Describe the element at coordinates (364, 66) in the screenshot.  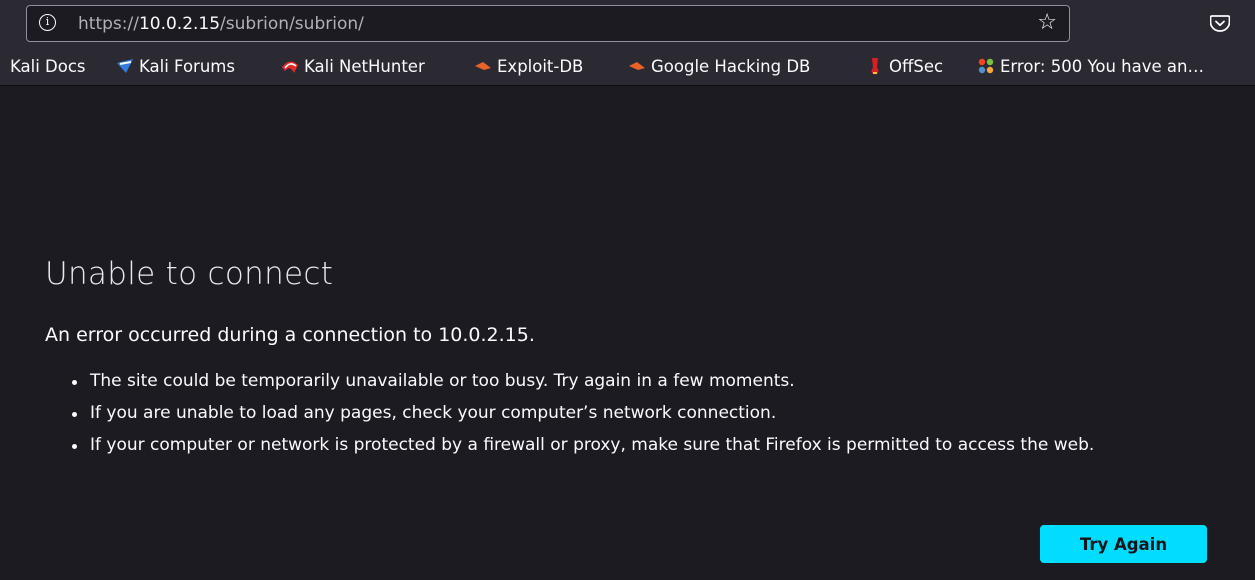
I see `bookmark-label: Kali NetHunter` at that location.